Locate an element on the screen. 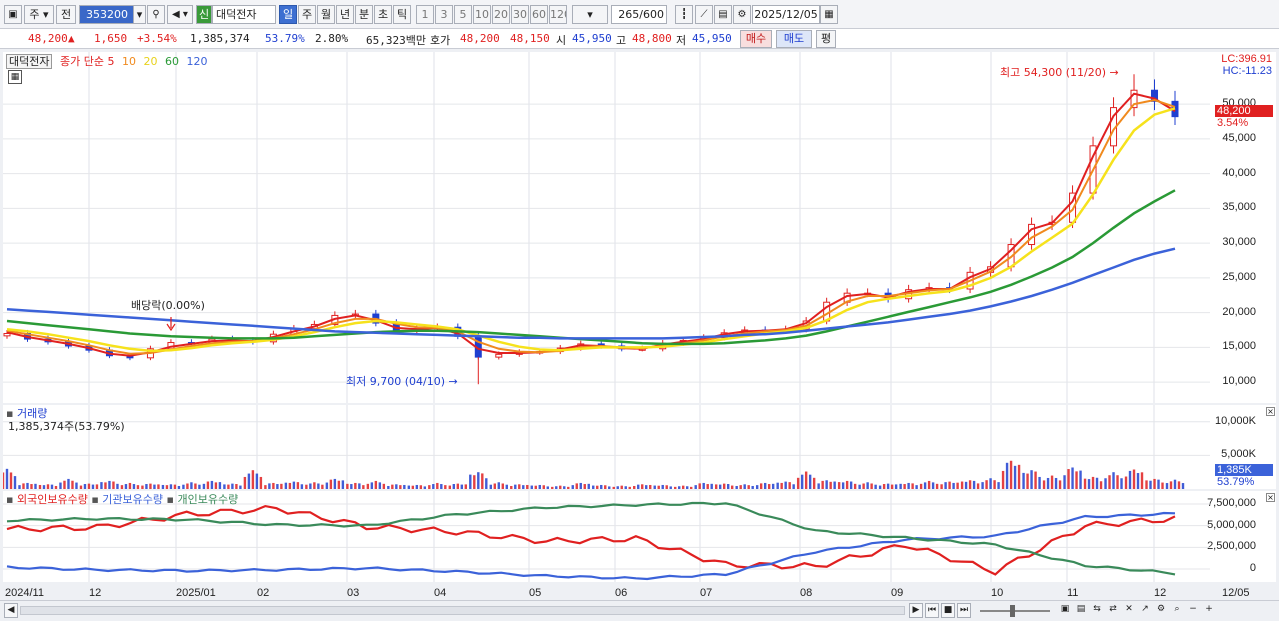 The height and width of the screenshot is (621, 1279). tool-icon: − is located at coordinates (1193, 610).